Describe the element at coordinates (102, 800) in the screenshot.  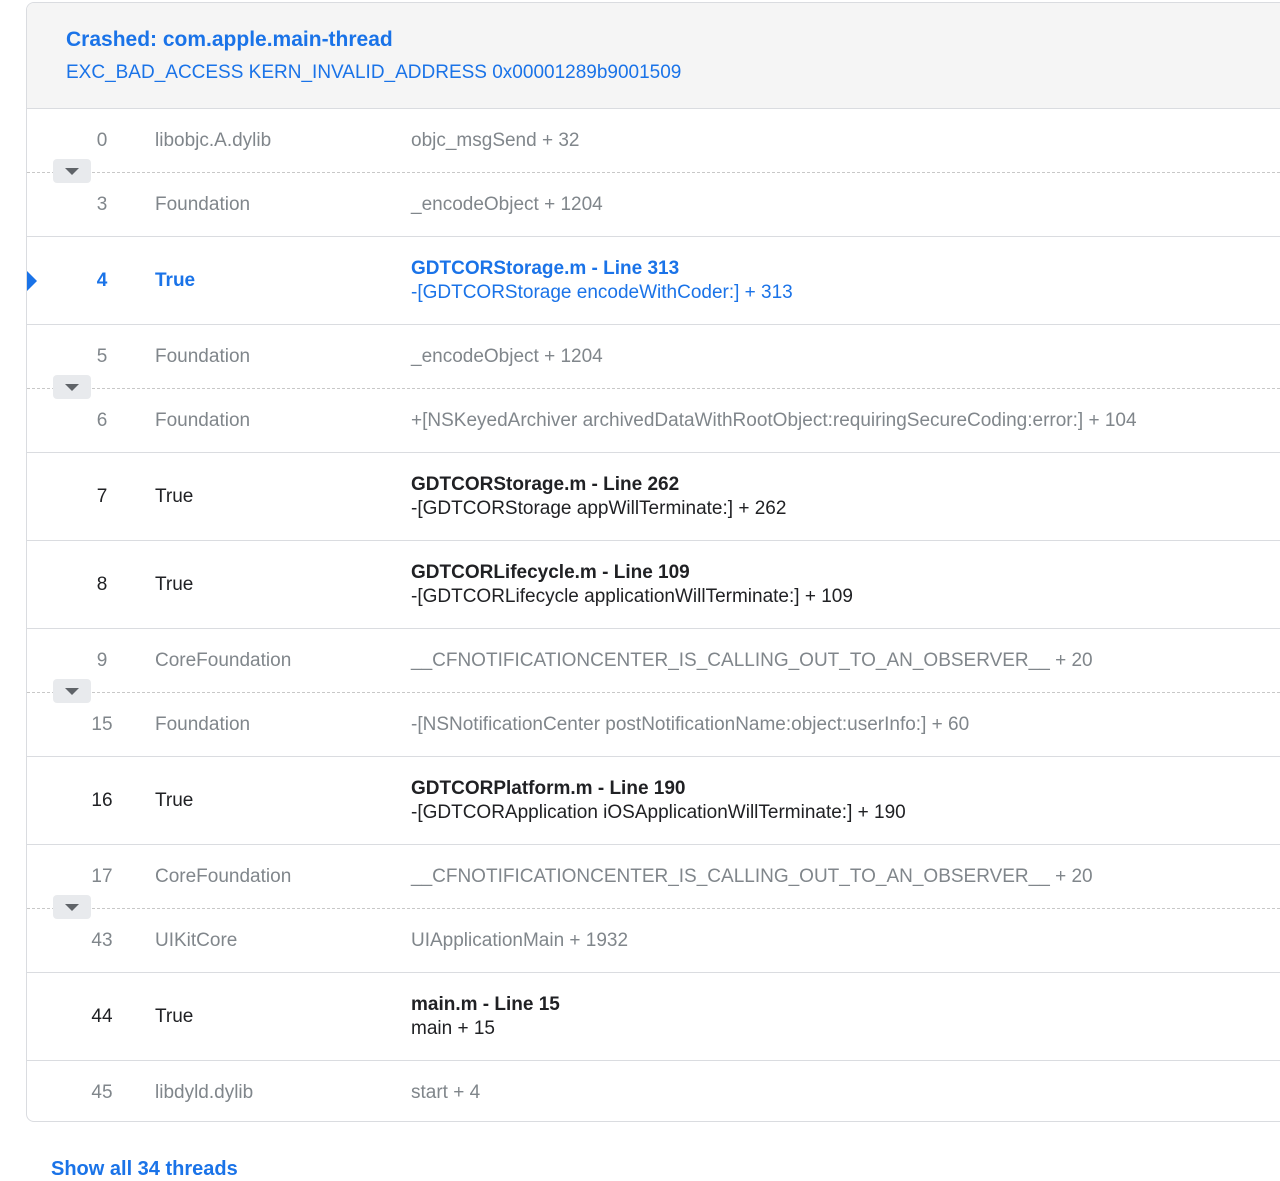
I see `frame-number: 16` at that location.